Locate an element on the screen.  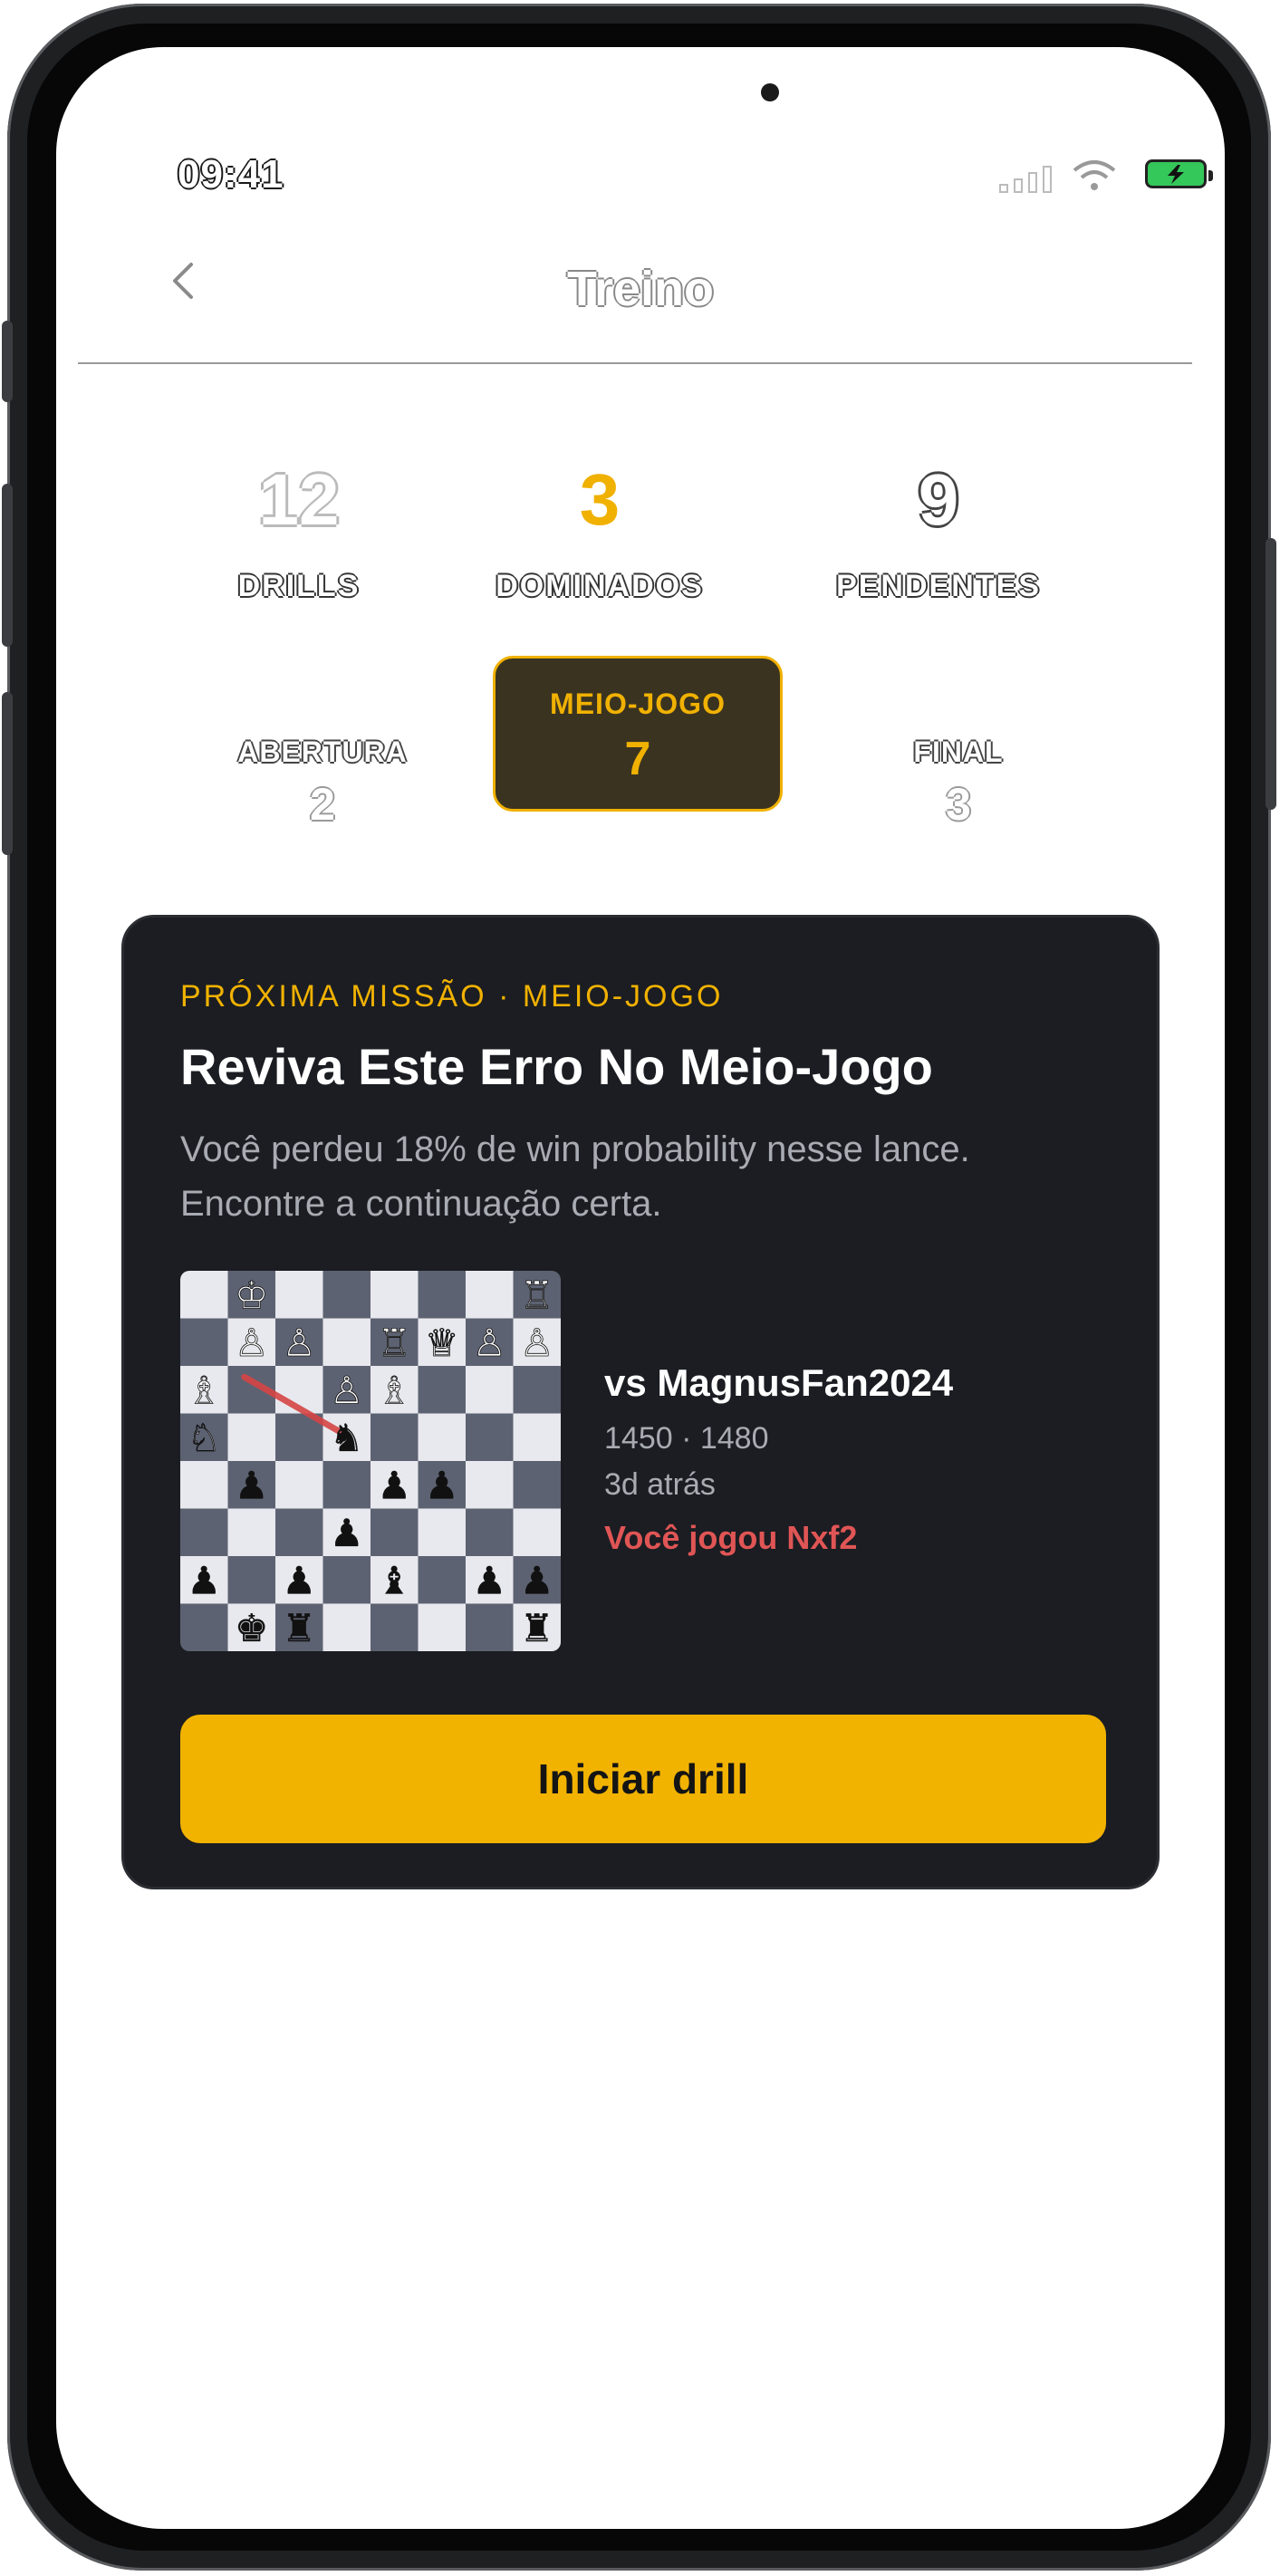
charging-icon is located at coordinates (1176, 174).